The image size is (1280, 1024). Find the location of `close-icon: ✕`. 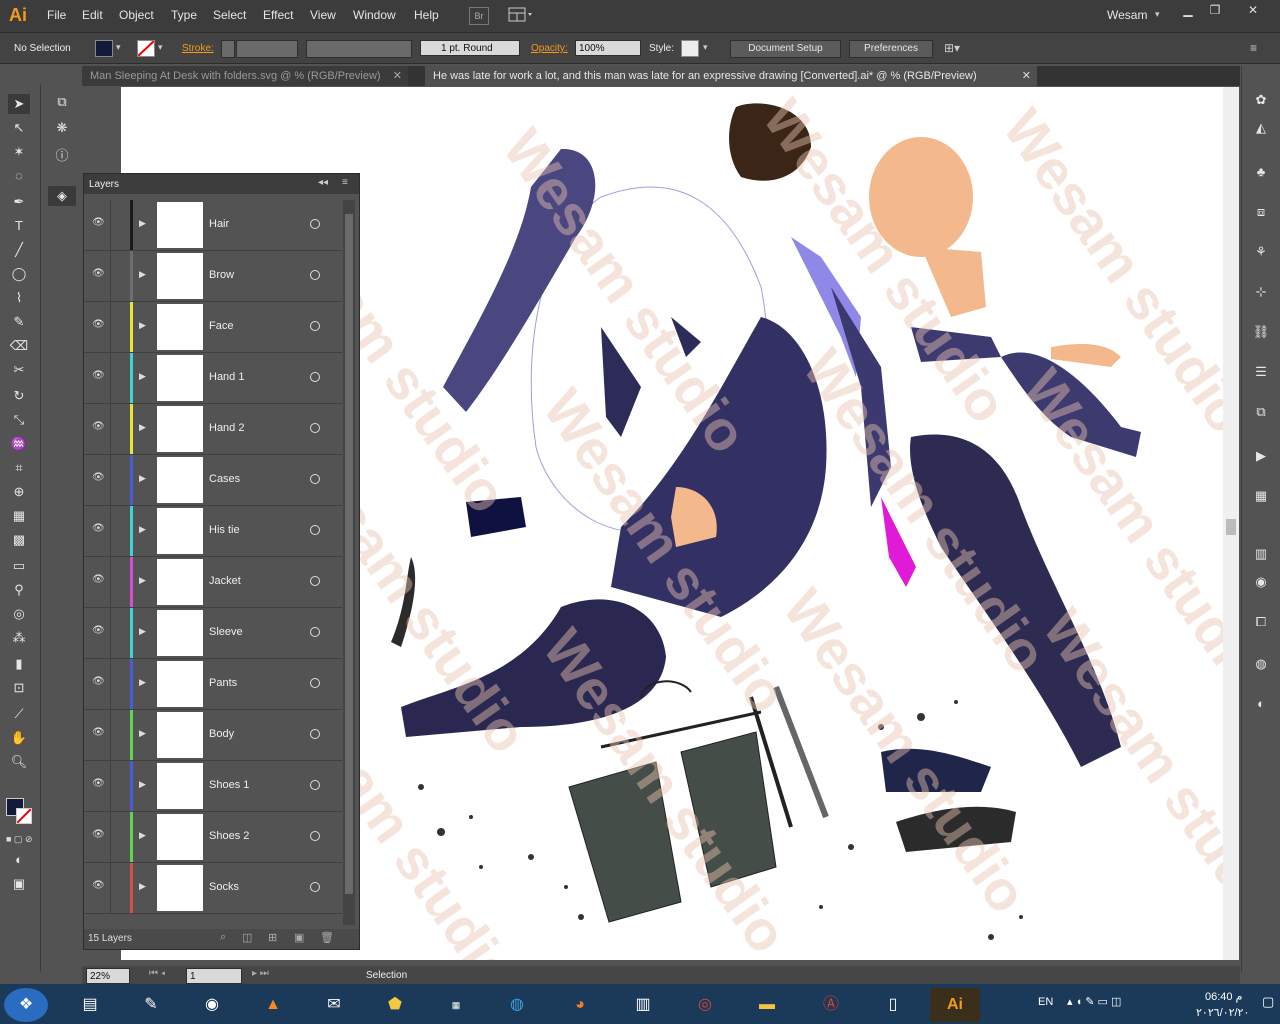

close-icon: ✕ is located at coordinates (397, 76).